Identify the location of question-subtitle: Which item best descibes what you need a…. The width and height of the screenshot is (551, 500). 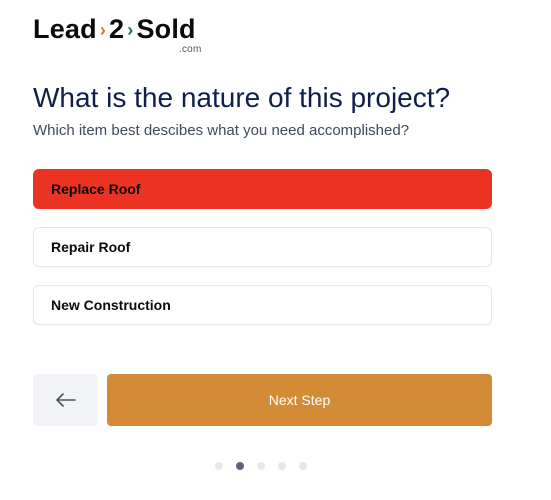
(221, 130).